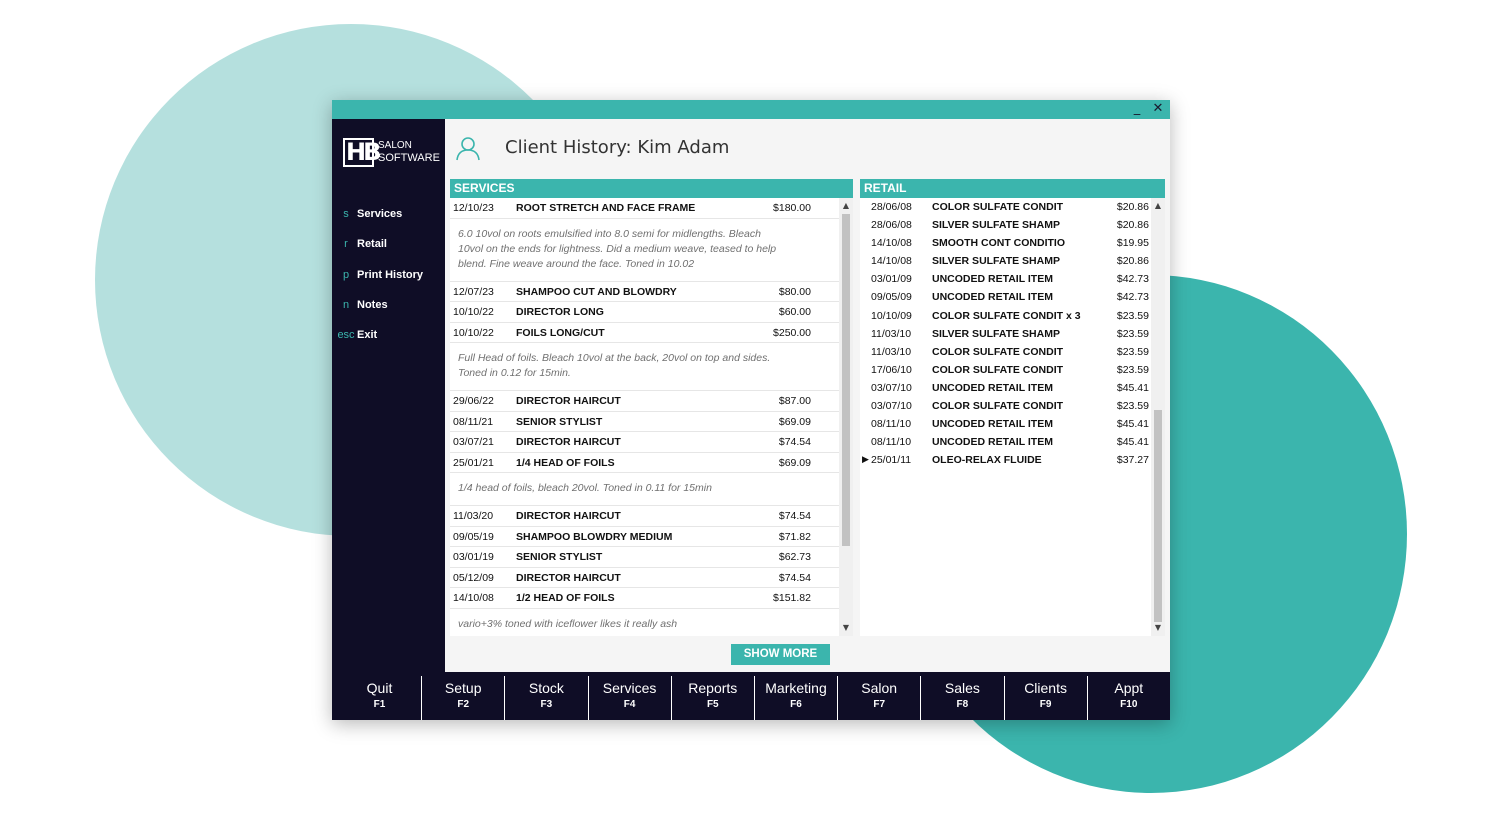 The image size is (1500, 818). Describe the element at coordinates (1005, 207) in the screenshot. I see `retail-row: 28/06/08 COLOR SULFATE CONDIT $20.86` at that location.